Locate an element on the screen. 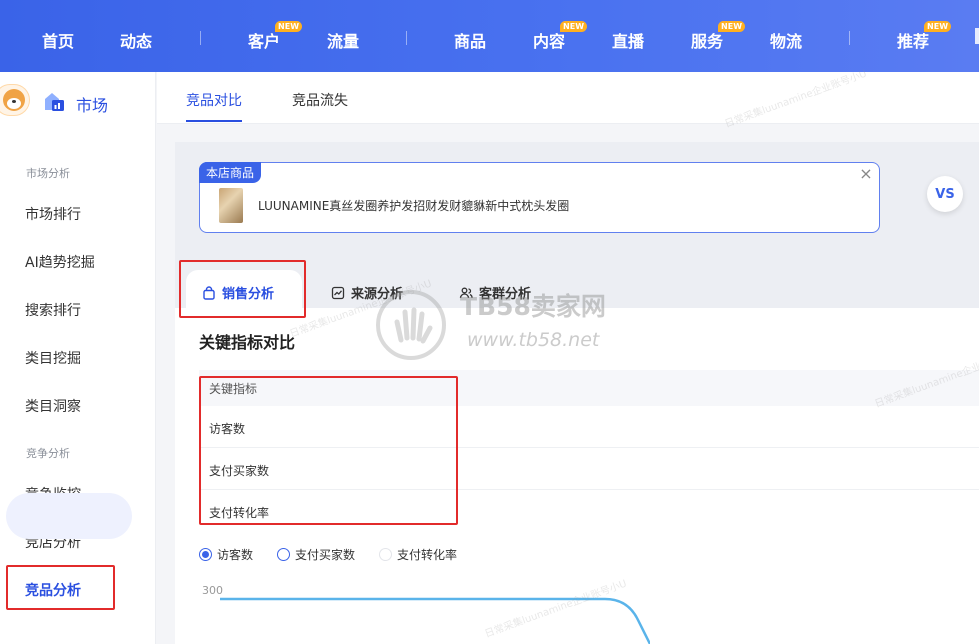 Image resolution: width=979 pixels, height=644 pixels. watermark-url: www.tb58.net is located at coordinates (533, 340).